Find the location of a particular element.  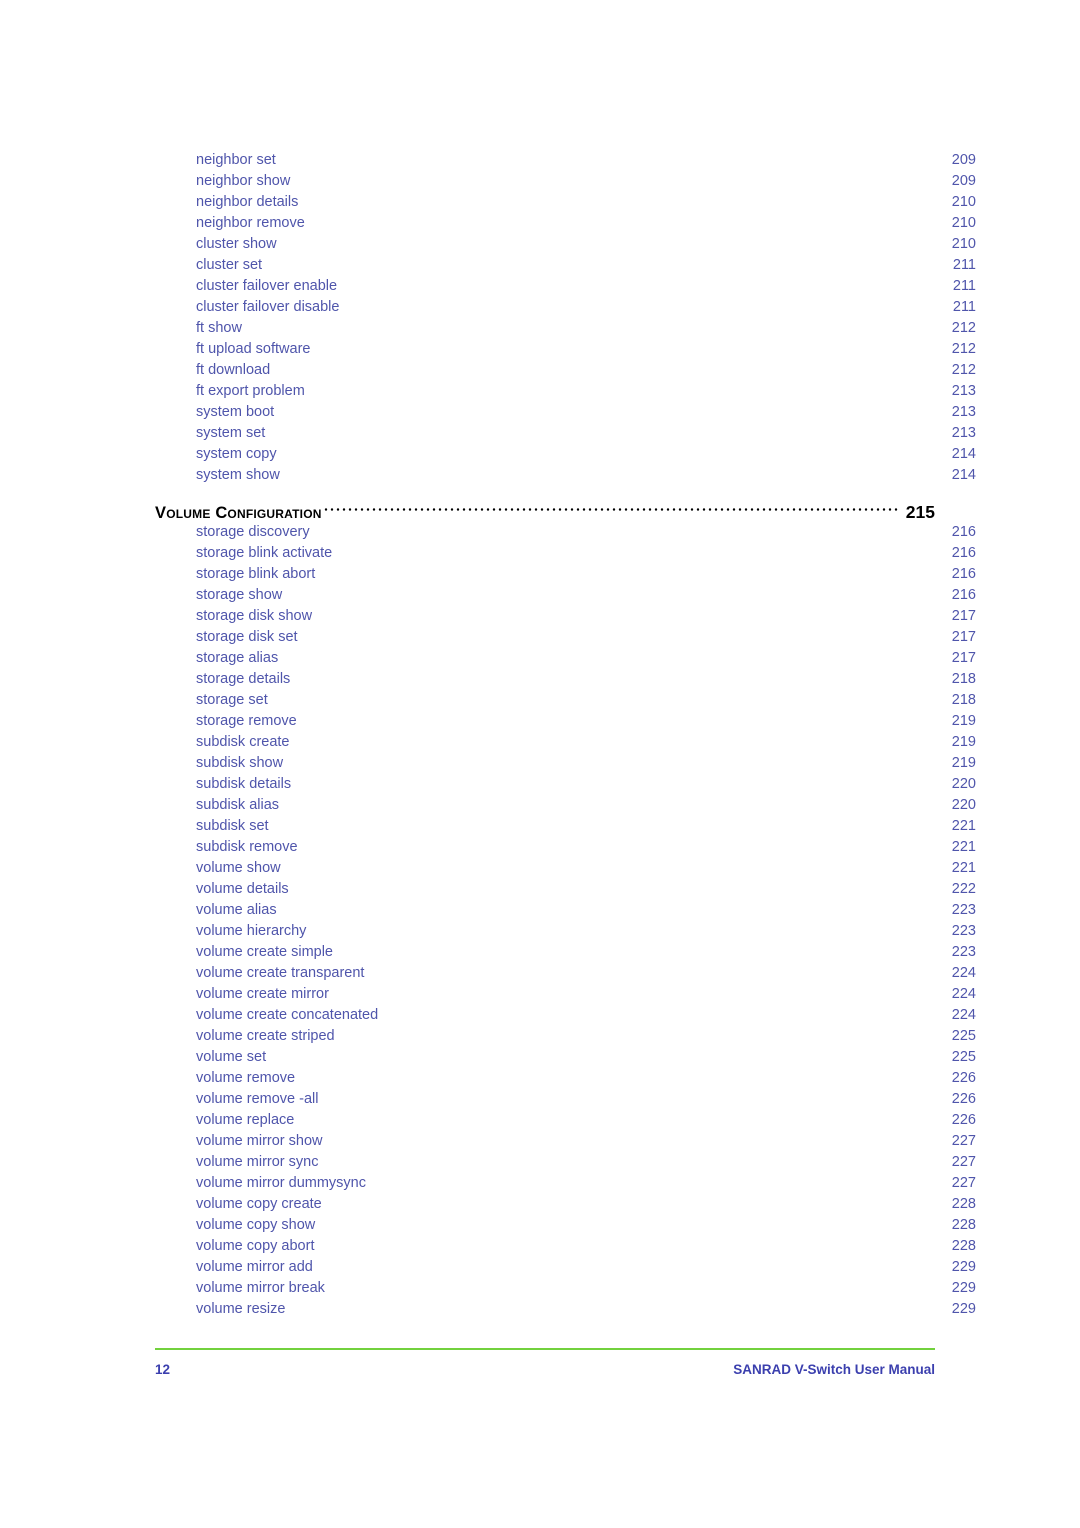

toc-entry: volume details 222 is located at coordinates (565, 889).